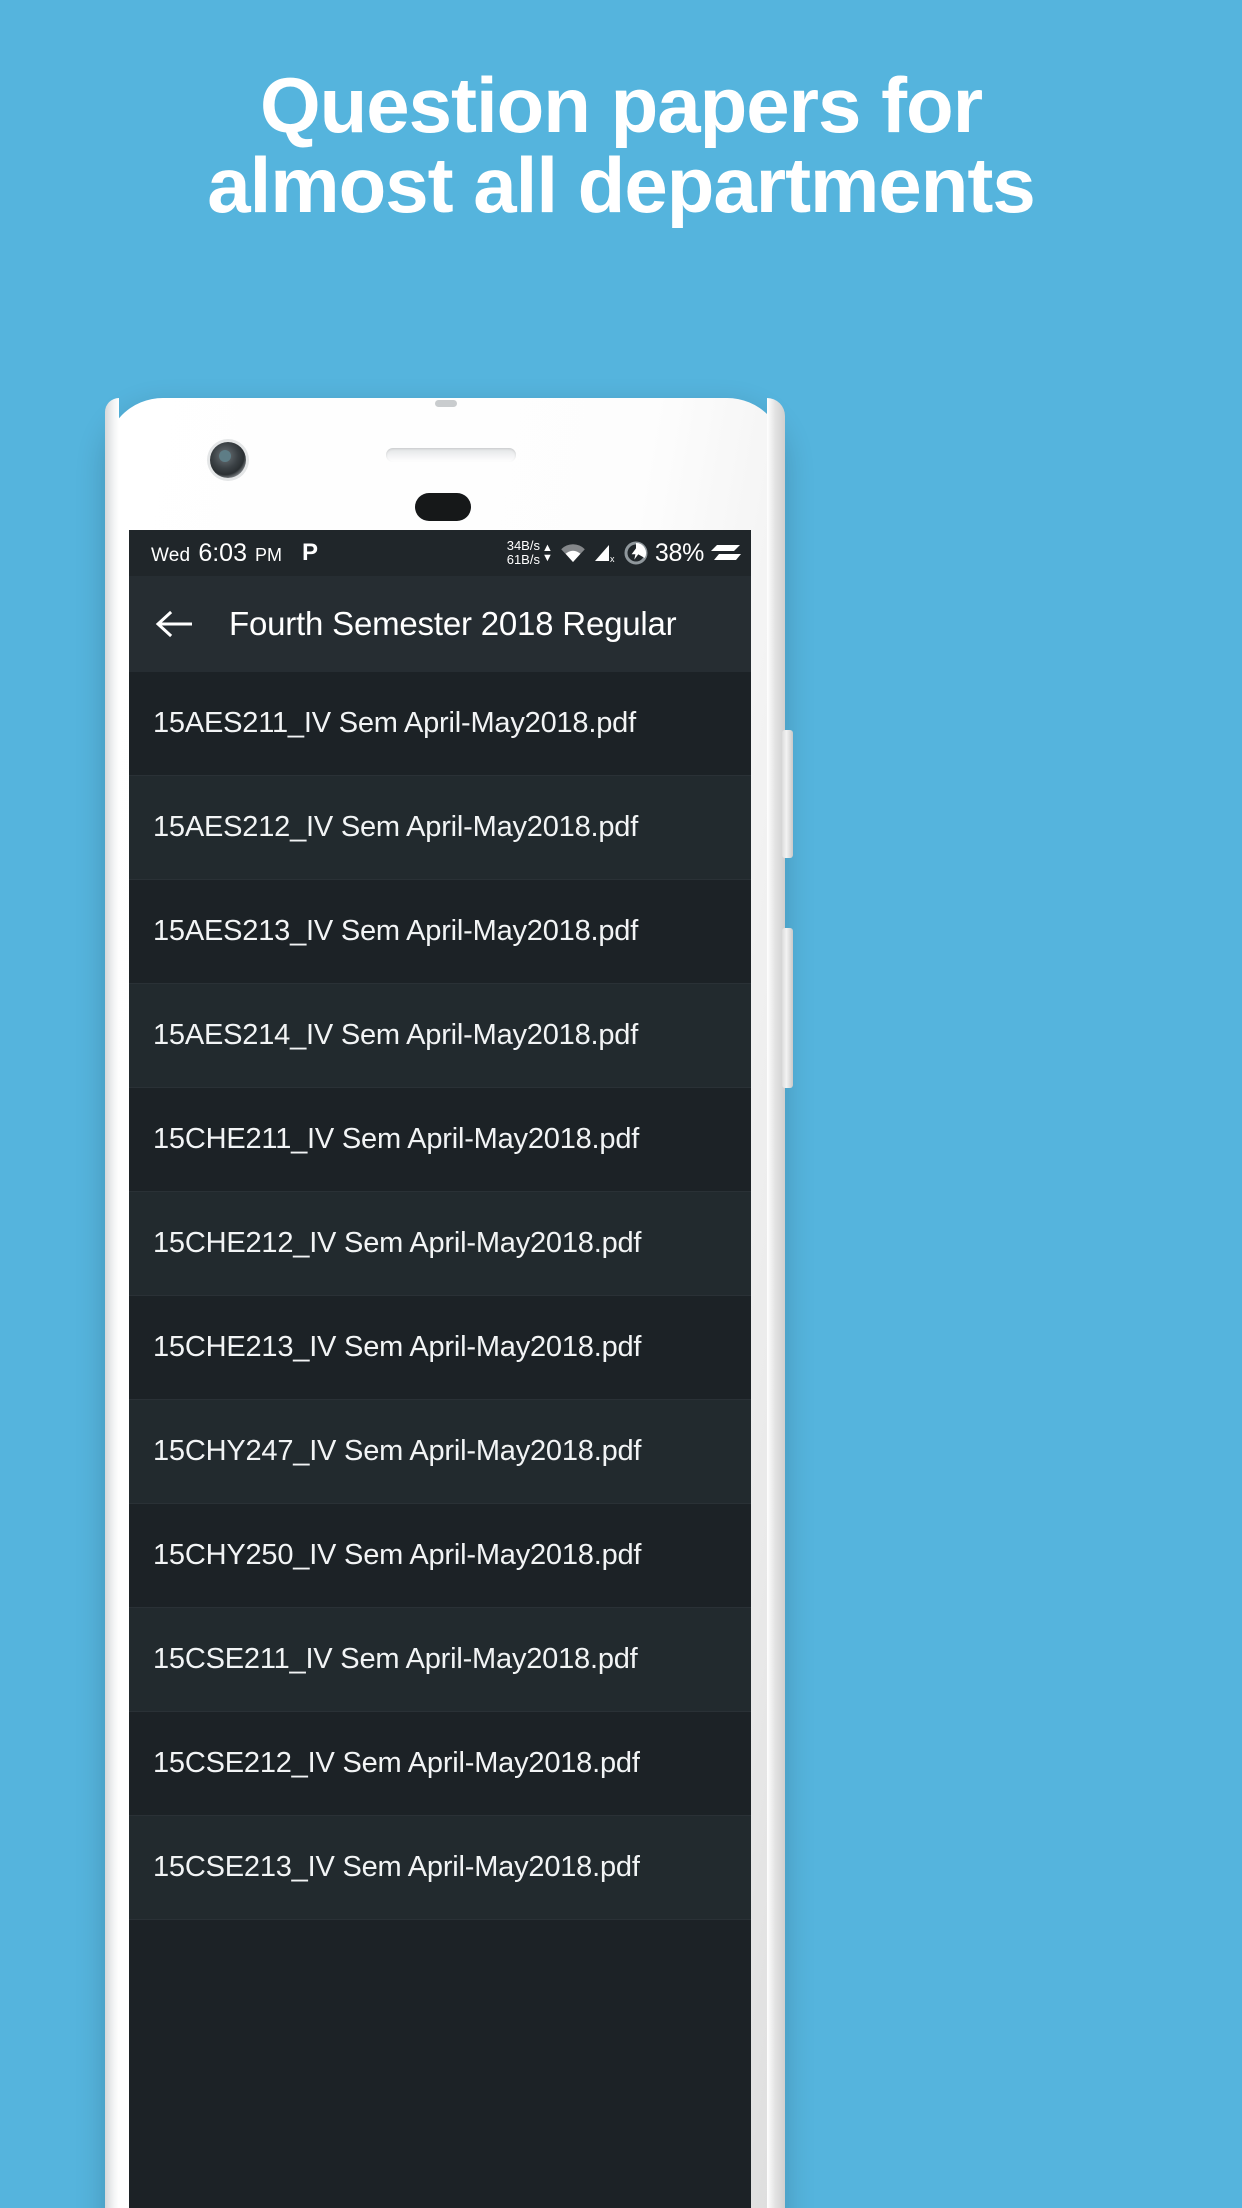  I want to click on list-item: 15AES212_IV Sem April-May2018.pdf, so click(440, 828).